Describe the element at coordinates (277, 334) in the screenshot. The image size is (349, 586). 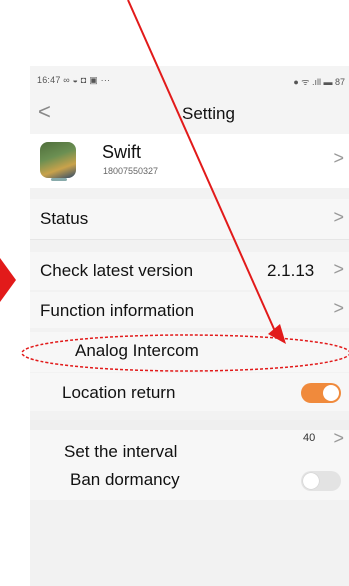
I see `red-arrowhead` at that location.